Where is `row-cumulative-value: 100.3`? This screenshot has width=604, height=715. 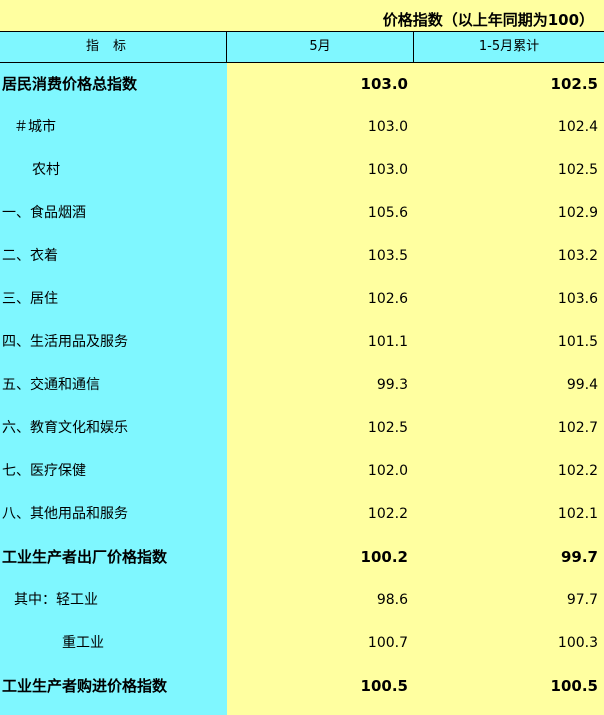 row-cumulative-value: 100.3 is located at coordinates (577, 643).